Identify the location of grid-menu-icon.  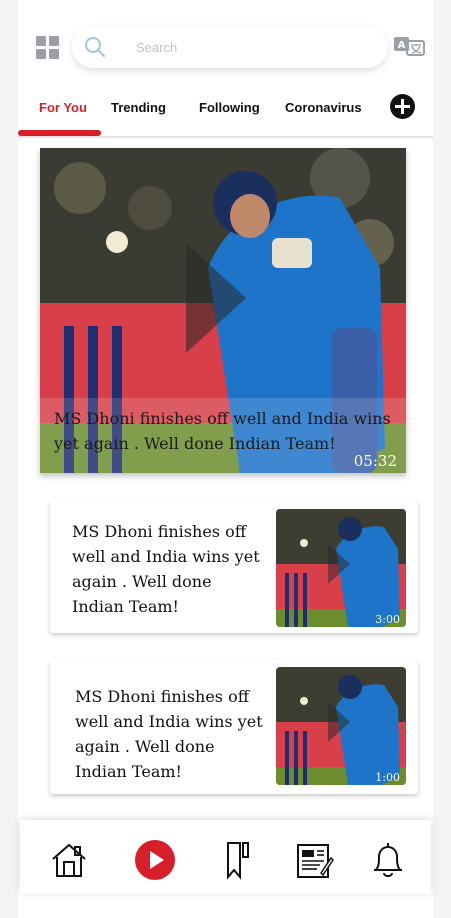
(48, 48).